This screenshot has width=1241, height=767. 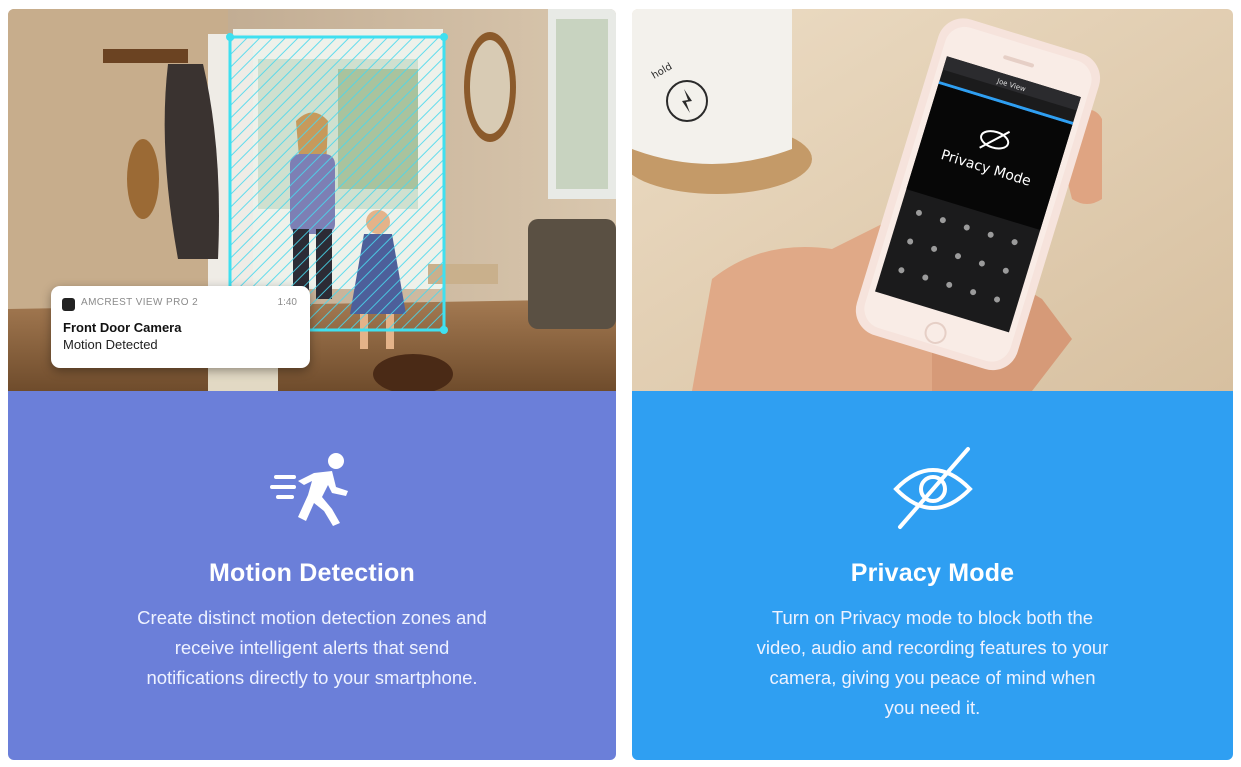 What do you see at coordinates (140, 302) in the screenshot?
I see `notification-app-name: AMCREST VIEW PRO 2` at bounding box center [140, 302].